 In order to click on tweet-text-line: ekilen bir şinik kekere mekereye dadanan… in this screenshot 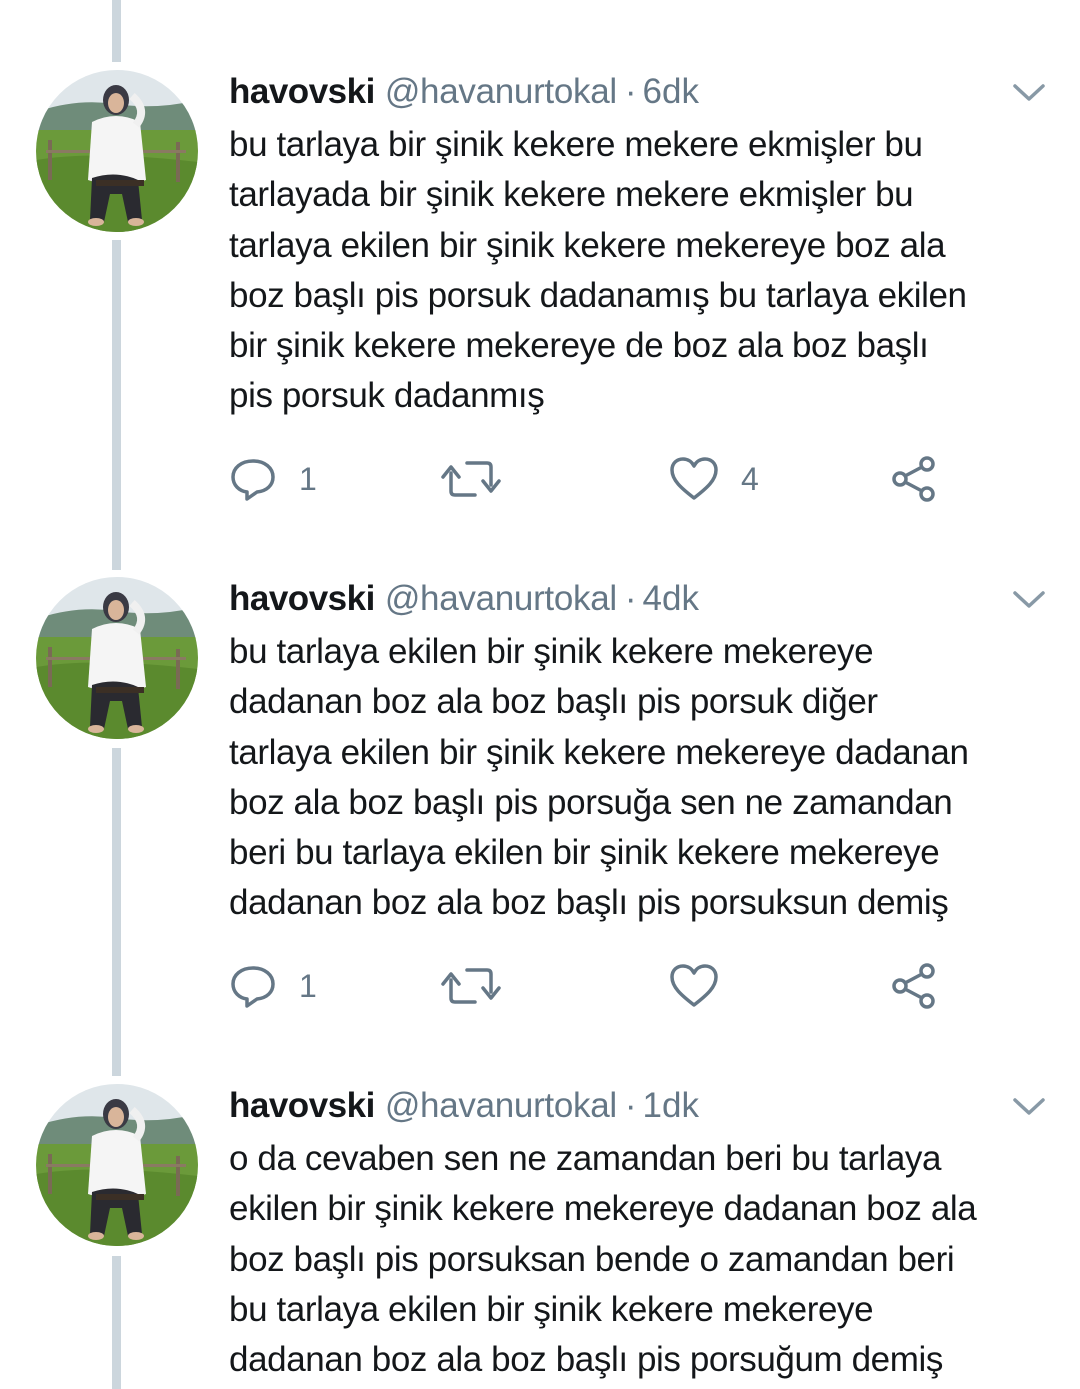, I will do `click(603, 1209)`.